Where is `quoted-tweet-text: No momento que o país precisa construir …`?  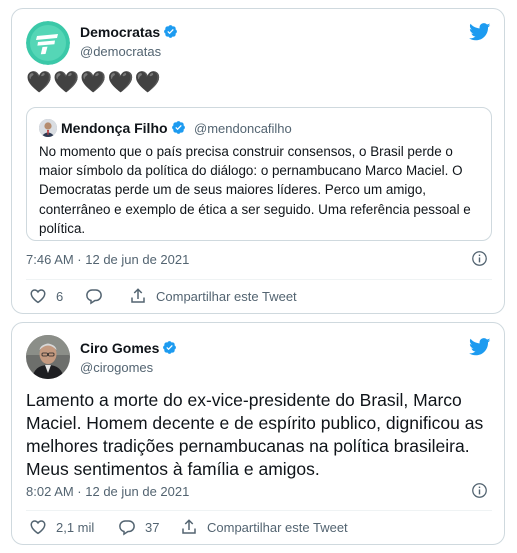
quoted-tweet-text: No momento que o país precisa construir … is located at coordinates (255, 190).